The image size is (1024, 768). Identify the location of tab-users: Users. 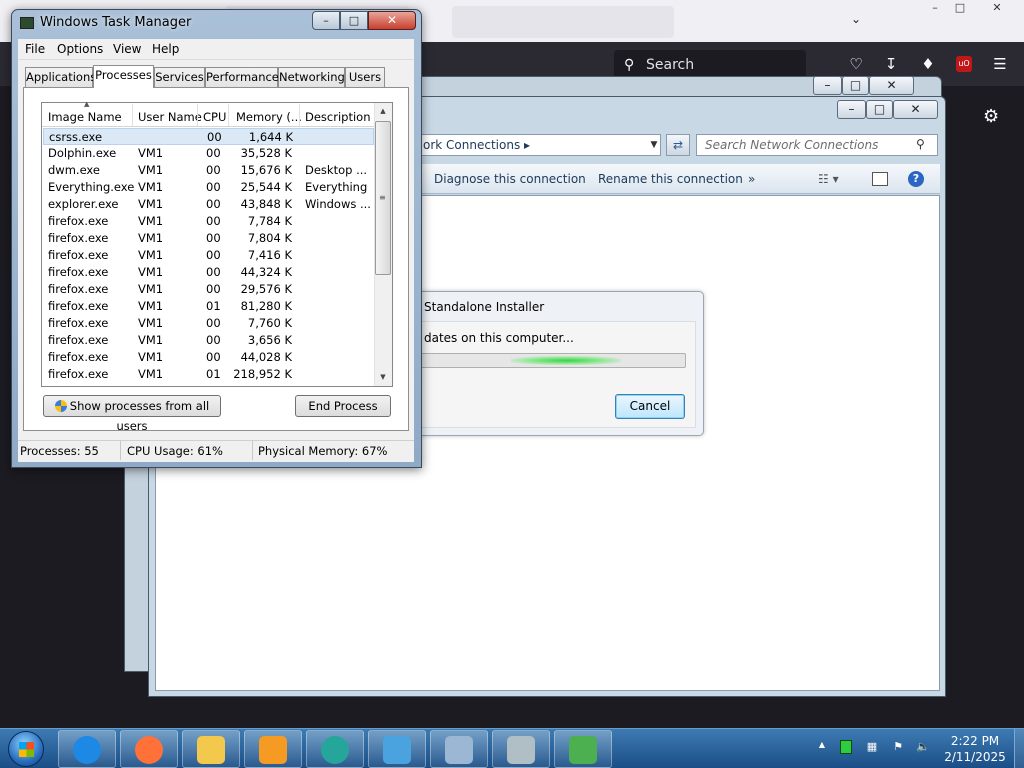
(365, 77).